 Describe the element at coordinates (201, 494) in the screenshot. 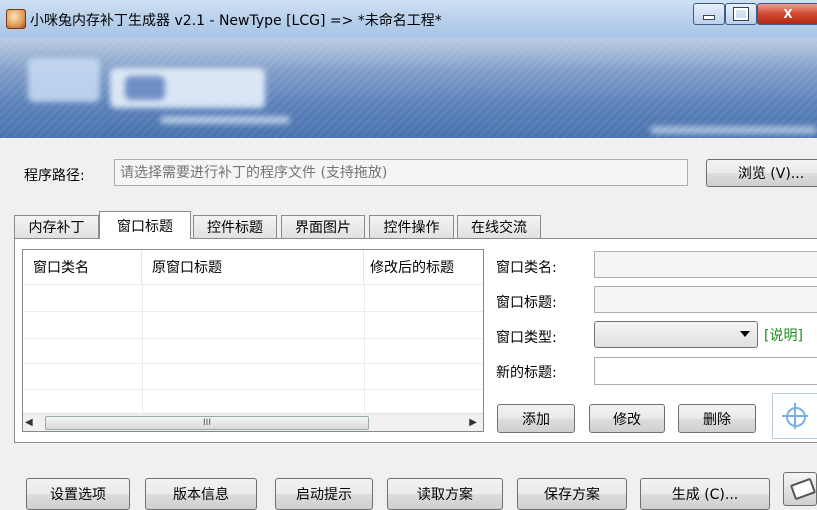

I see `version-info-button: 版本信息` at that location.